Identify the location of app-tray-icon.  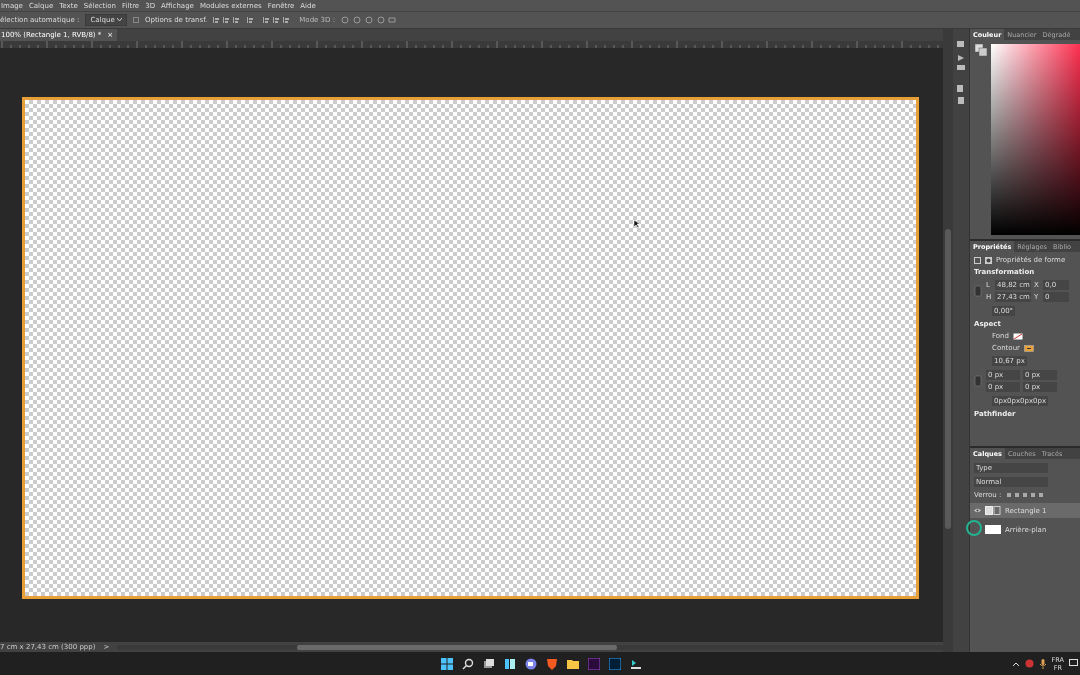
(1029, 663).